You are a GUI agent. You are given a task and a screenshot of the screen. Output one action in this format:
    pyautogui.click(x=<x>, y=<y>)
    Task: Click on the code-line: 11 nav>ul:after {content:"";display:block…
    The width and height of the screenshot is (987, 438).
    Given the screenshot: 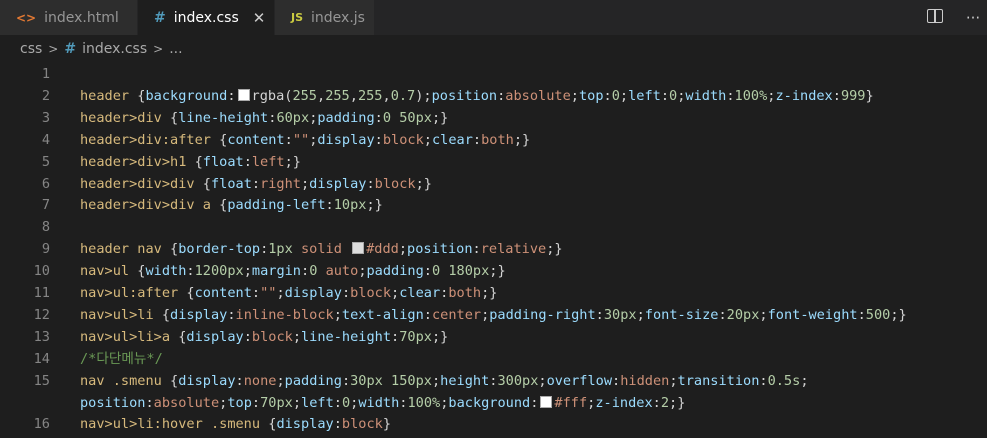 What is the action you would take?
    pyautogui.click(x=493, y=293)
    